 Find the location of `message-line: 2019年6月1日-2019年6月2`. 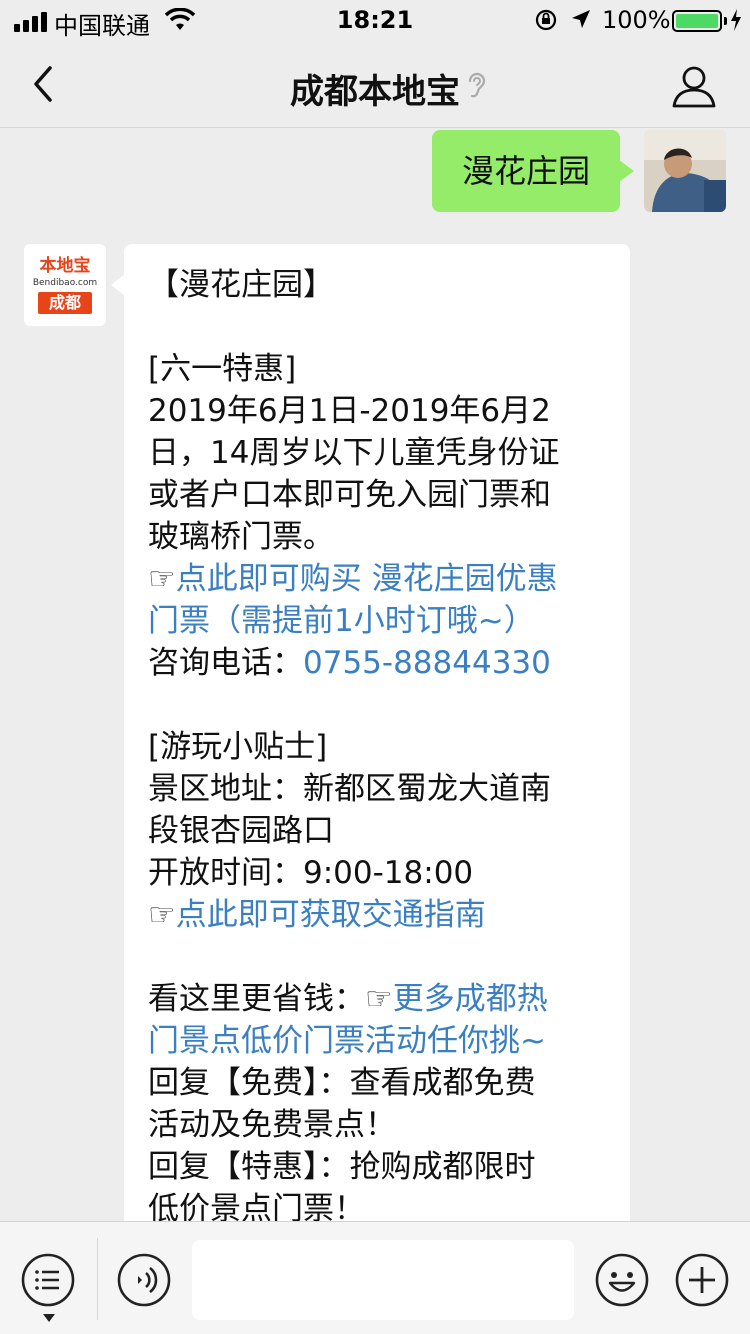

message-line: 2019年6月1日-2019年6月2 is located at coordinates (349, 411).